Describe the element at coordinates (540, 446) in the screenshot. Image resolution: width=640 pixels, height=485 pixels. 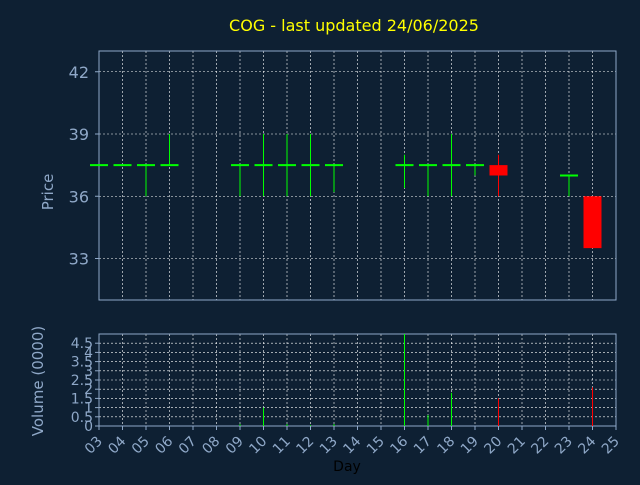
I see `day-tick-label: 22` at that location.